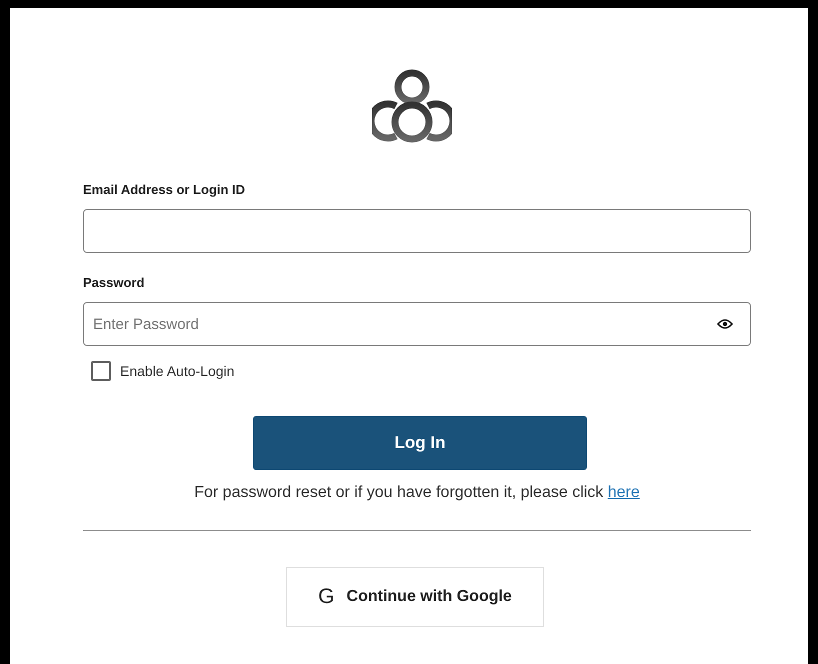 The width and height of the screenshot is (818, 664). What do you see at coordinates (417, 324) in the screenshot?
I see `password-field: Enter Password` at bounding box center [417, 324].